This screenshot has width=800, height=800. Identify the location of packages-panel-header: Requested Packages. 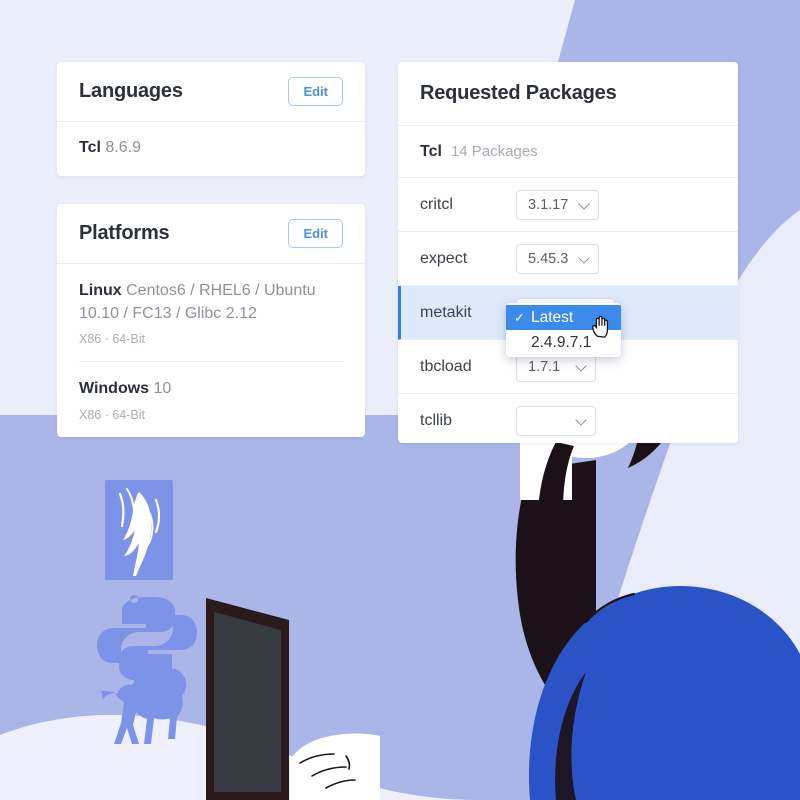
(568, 94).